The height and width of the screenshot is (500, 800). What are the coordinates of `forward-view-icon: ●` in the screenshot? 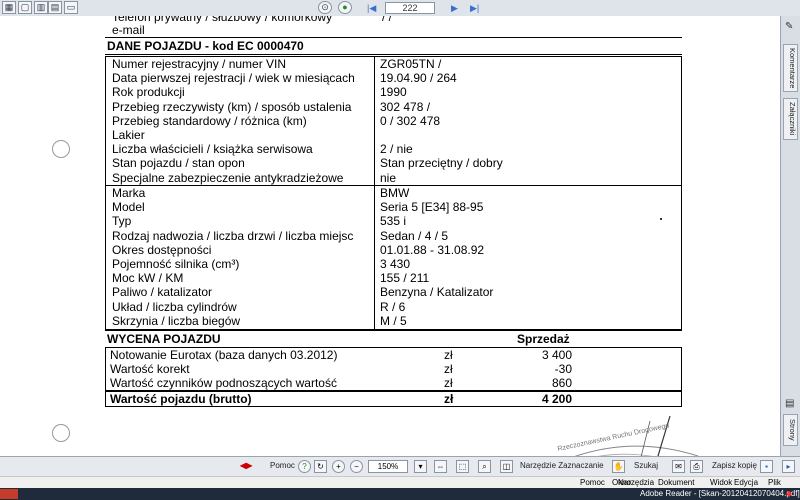 It's located at (345, 7).